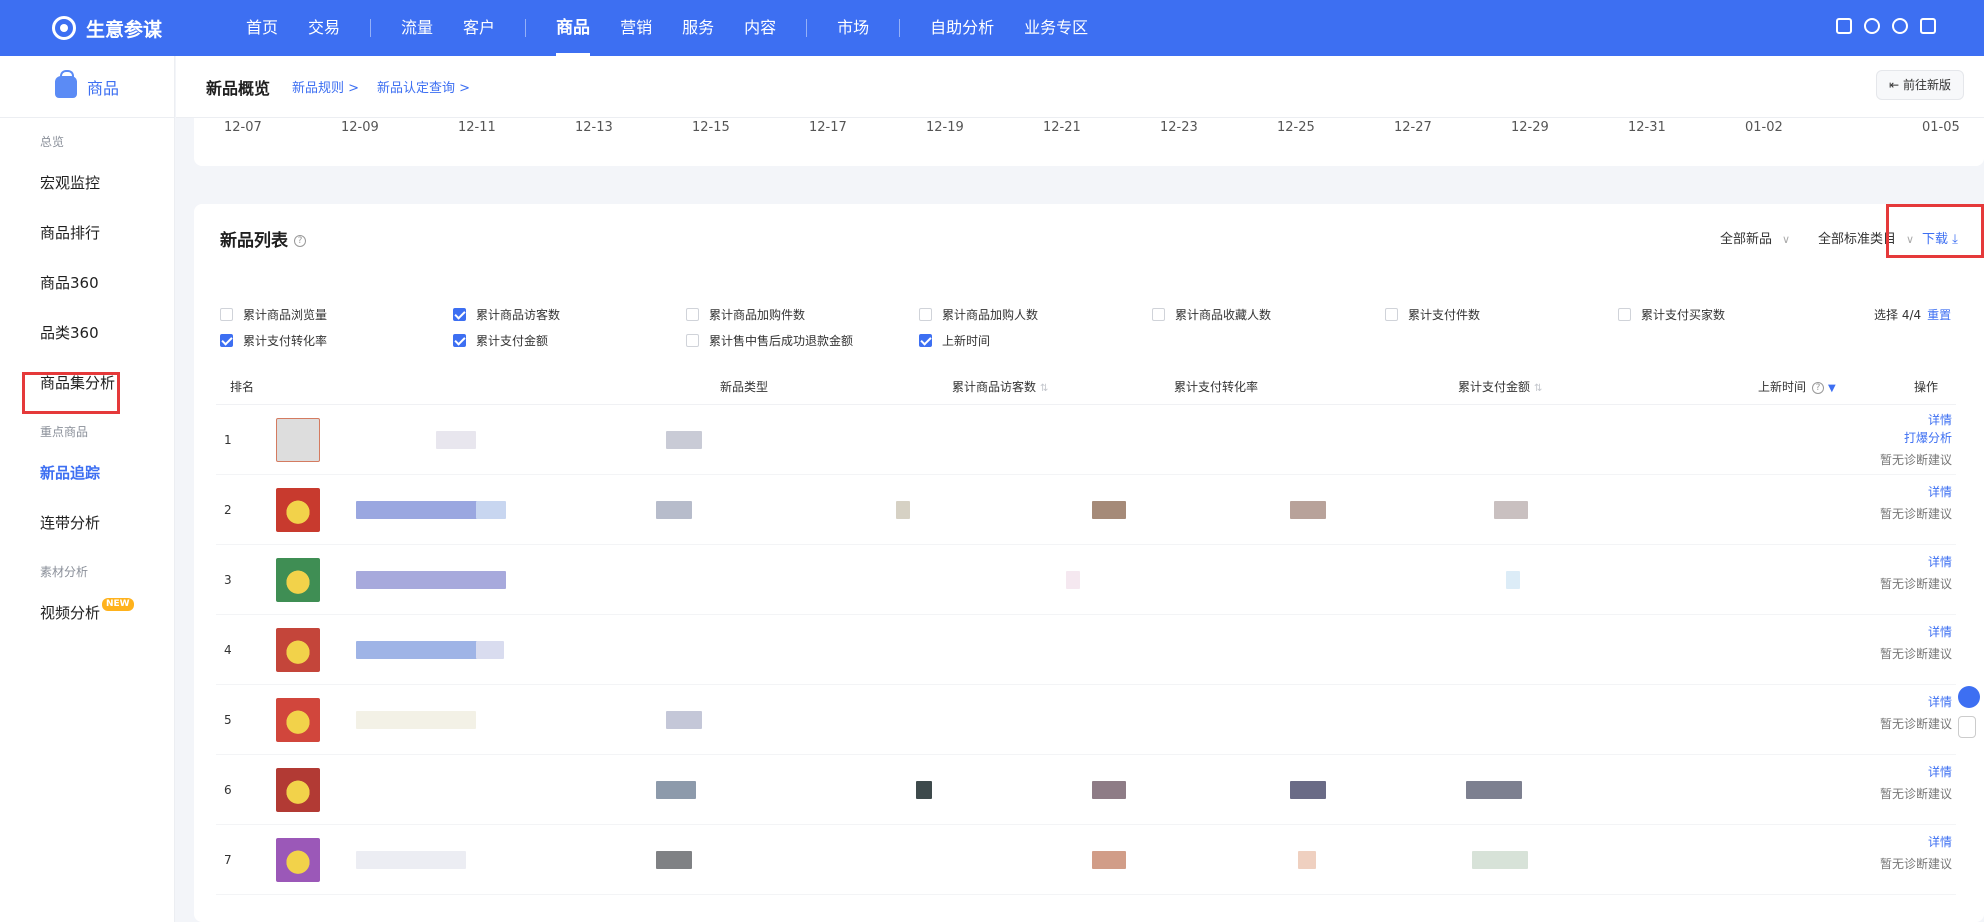 This screenshot has width=1984, height=922. Describe the element at coordinates (479, 28) in the screenshot. I see `nav-item: 客户` at that location.